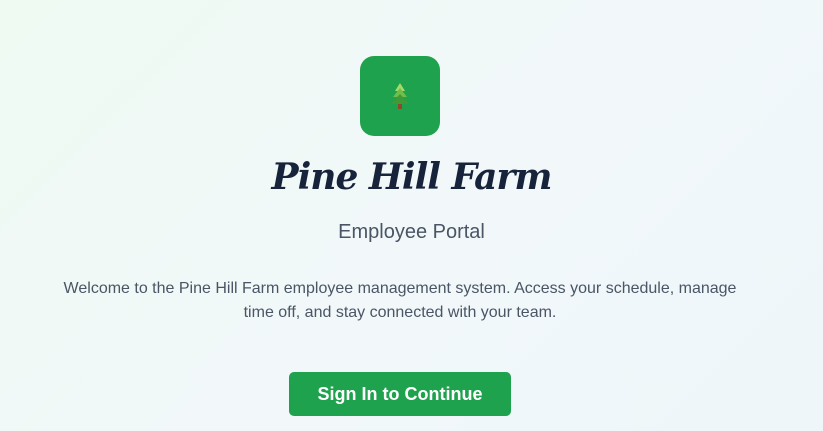 This screenshot has height=431, width=823. Describe the element at coordinates (400, 394) in the screenshot. I see `sign-in-button: Sign In to Continue` at that location.